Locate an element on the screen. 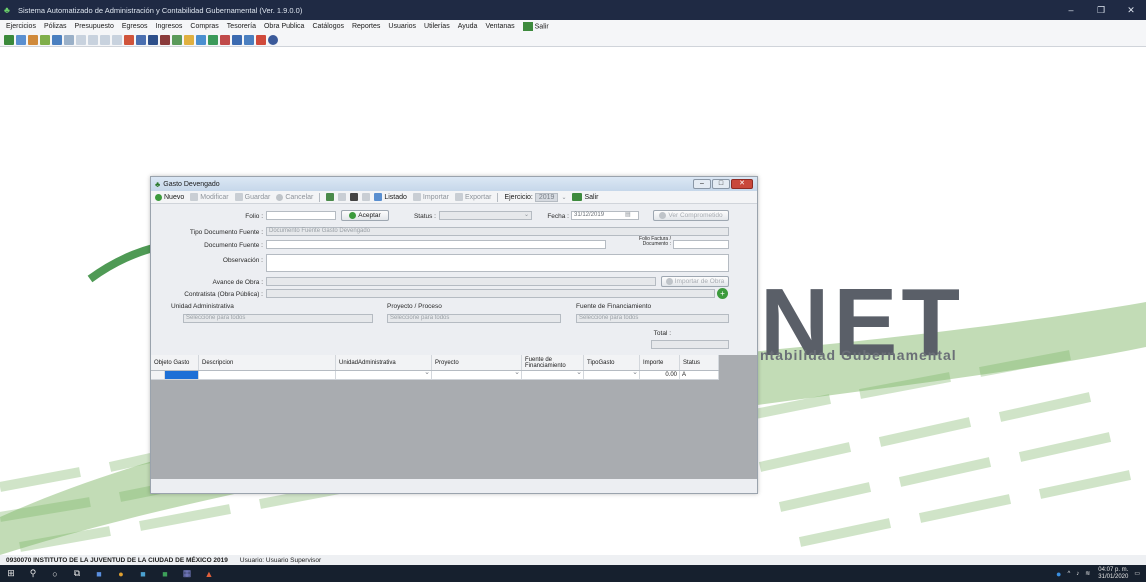 This screenshot has width=1146, height=582. menu-polizas: Pólizas is located at coordinates (55, 26).